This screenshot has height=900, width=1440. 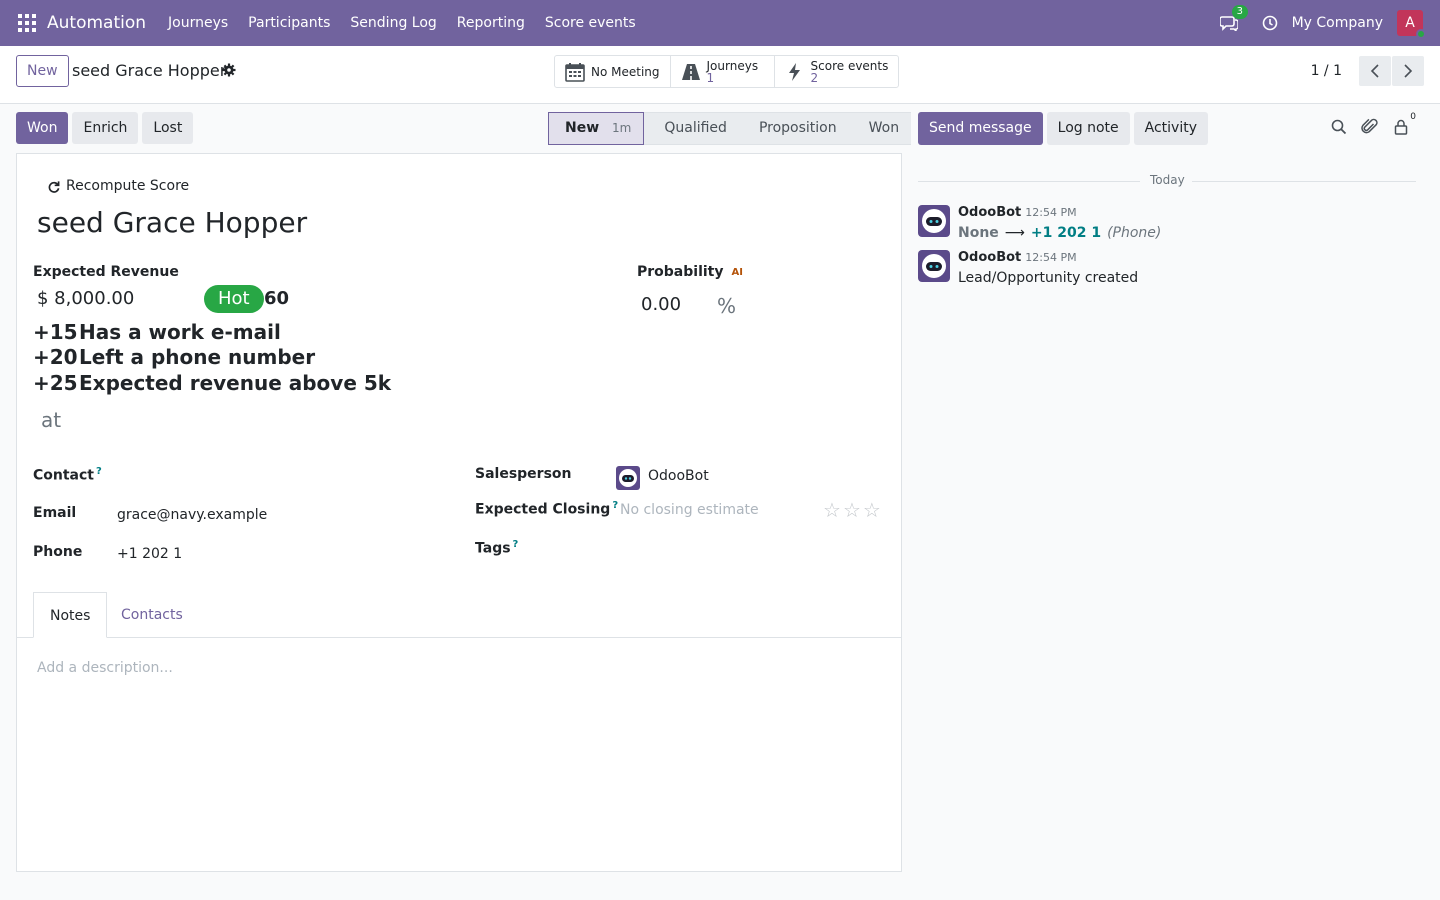 I want to click on score-rule: +20Left a phone number, so click(x=174, y=357).